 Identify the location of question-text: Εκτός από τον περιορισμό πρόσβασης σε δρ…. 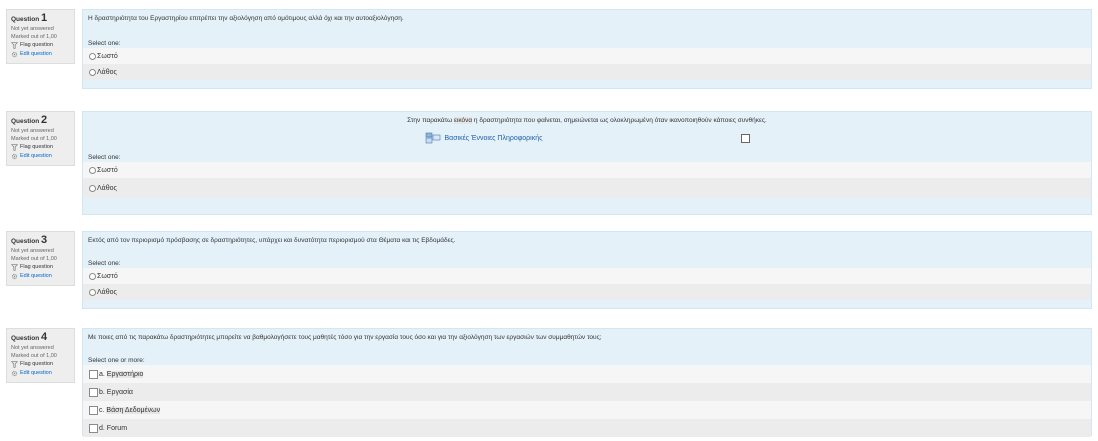
(272, 240).